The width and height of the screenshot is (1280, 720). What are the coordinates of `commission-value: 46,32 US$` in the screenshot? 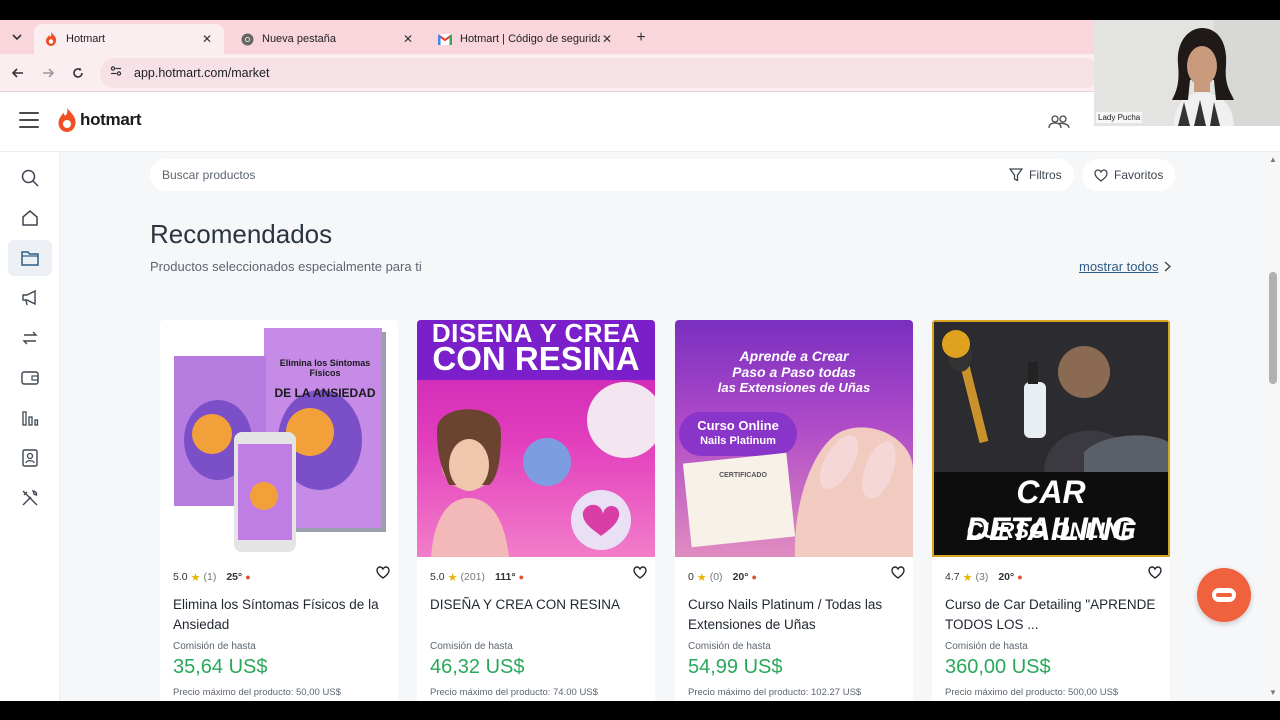 It's located at (477, 667).